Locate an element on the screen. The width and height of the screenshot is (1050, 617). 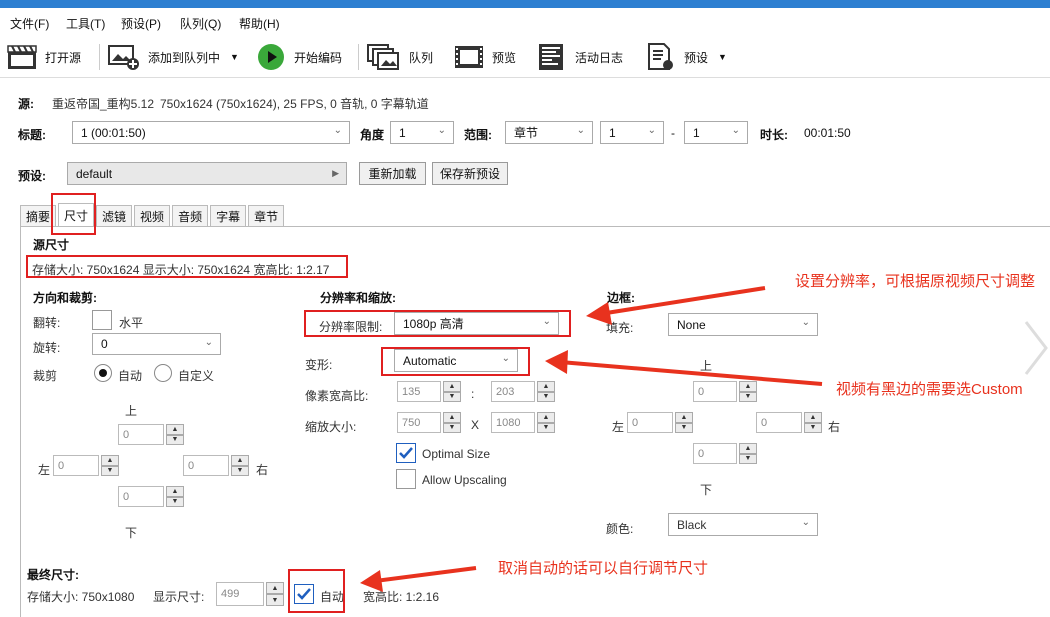
annotation-resolution: 设置分辨率，可根据原视频尺寸调整 is located at coordinates (915, 281).